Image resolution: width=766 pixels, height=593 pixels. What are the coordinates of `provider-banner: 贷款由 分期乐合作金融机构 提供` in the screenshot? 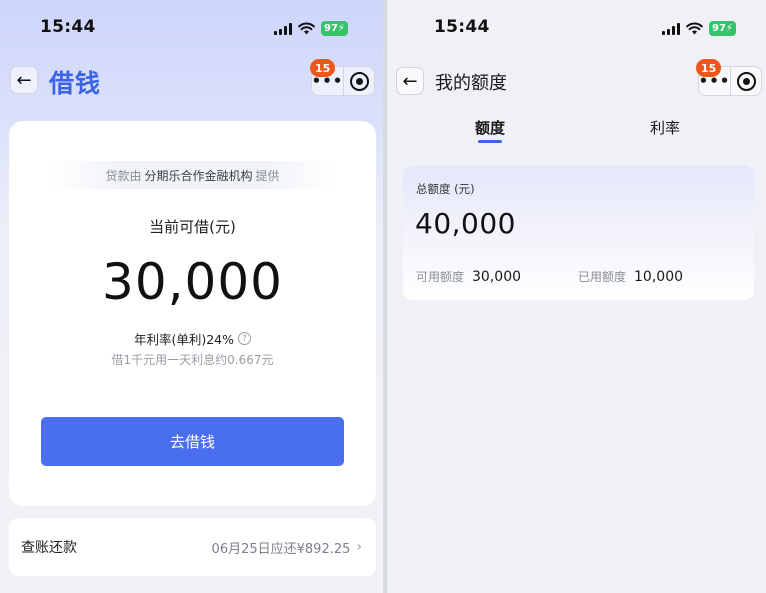 It's located at (192, 175).